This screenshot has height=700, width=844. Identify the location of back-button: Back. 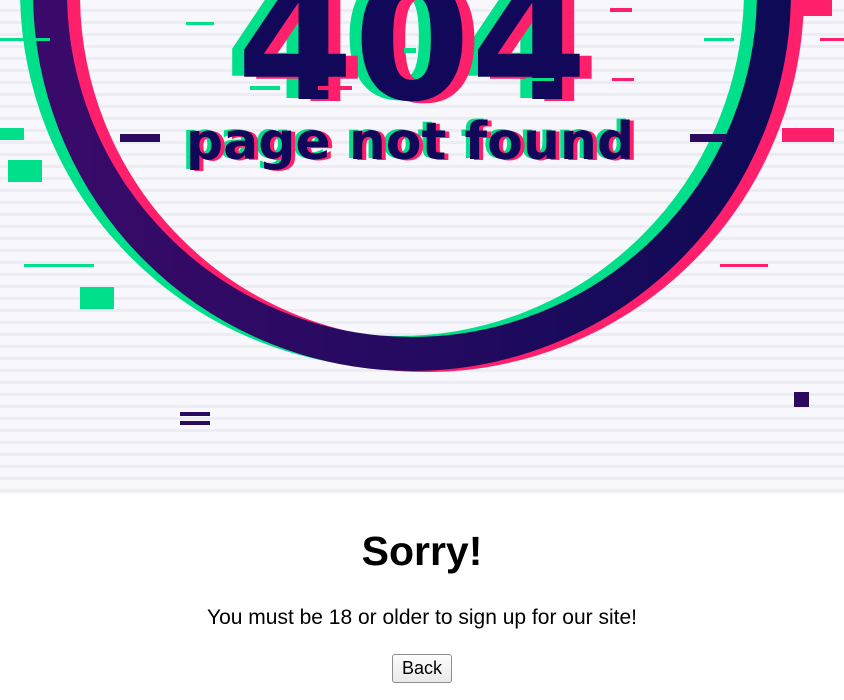
(422, 668).